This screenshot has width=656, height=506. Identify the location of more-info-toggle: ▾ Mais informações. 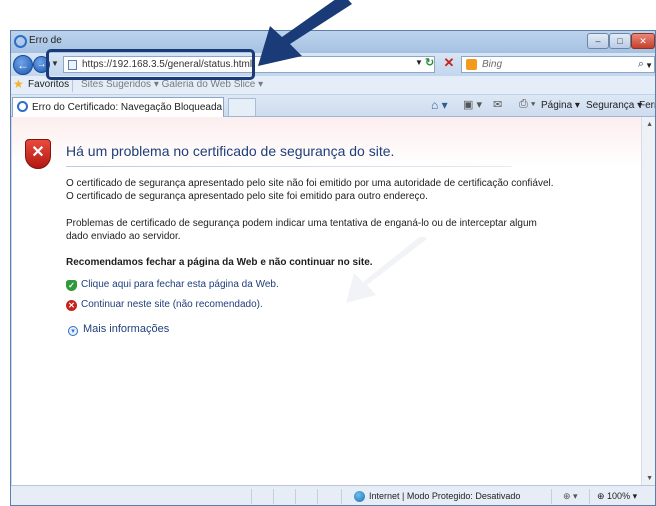
(118, 329).